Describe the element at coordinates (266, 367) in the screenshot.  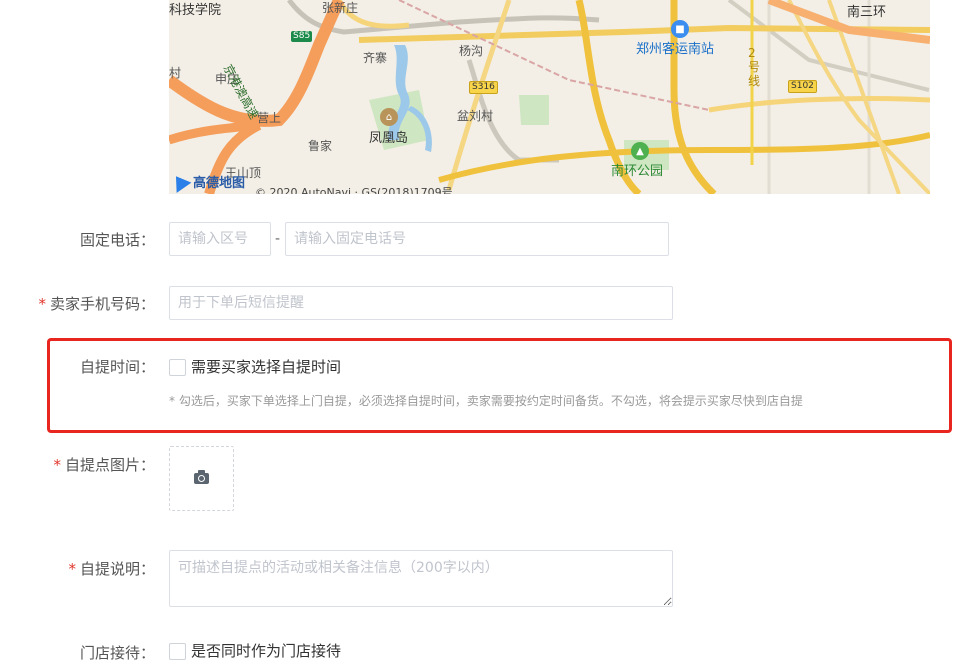
I see `pickup-time-checkbox-text: 需要买家选择自提时间` at that location.